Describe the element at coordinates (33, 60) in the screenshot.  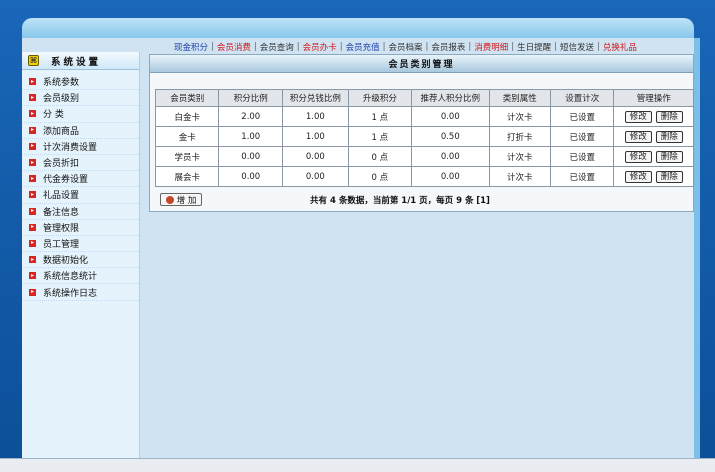
I see `settings-icon: ⌘` at that location.